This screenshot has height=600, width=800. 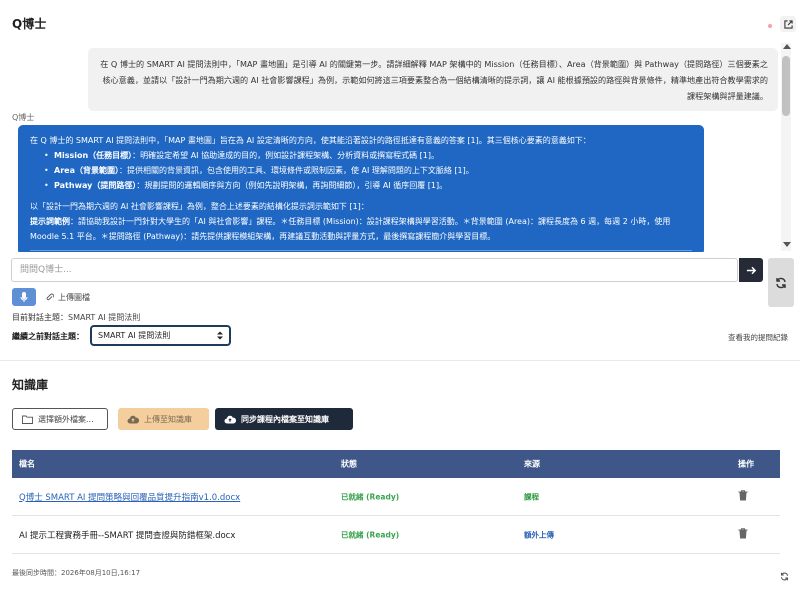 What do you see at coordinates (539, 534) in the screenshot?
I see `file-source: 額外上傳` at bounding box center [539, 534].